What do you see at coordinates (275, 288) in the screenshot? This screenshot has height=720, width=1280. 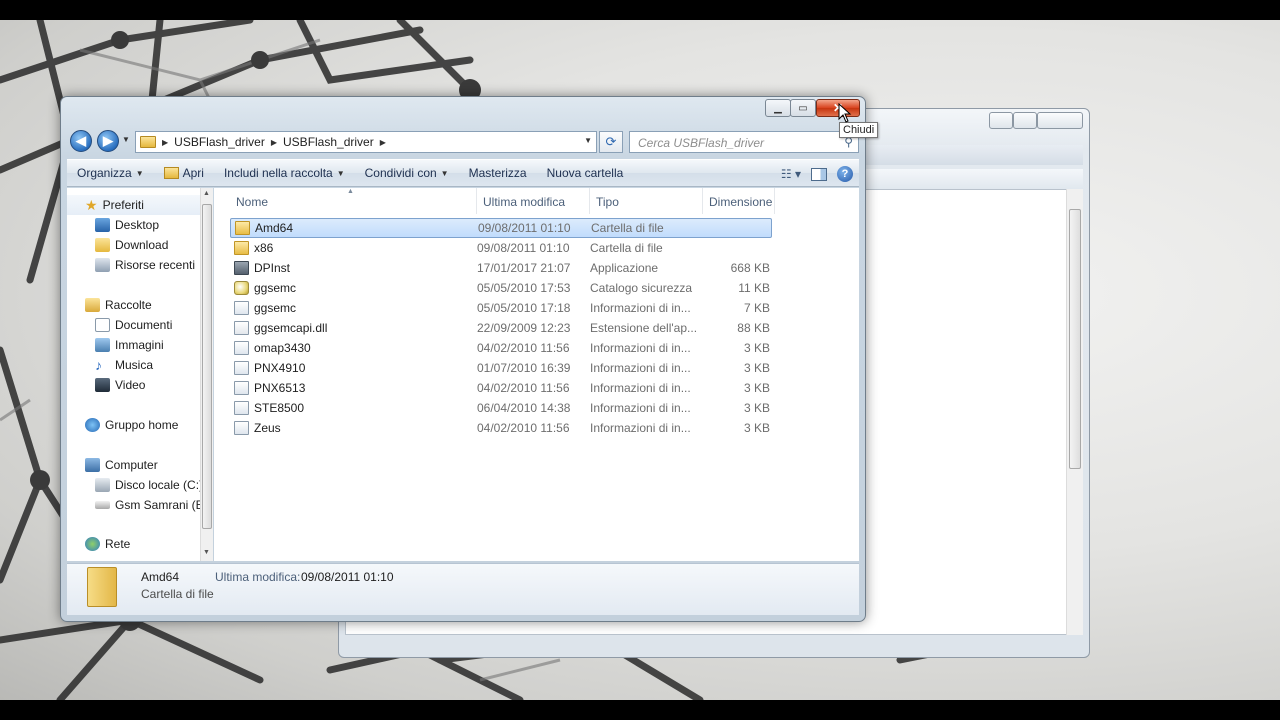 I see `file-name: ggsemc` at bounding box center [275, 288].